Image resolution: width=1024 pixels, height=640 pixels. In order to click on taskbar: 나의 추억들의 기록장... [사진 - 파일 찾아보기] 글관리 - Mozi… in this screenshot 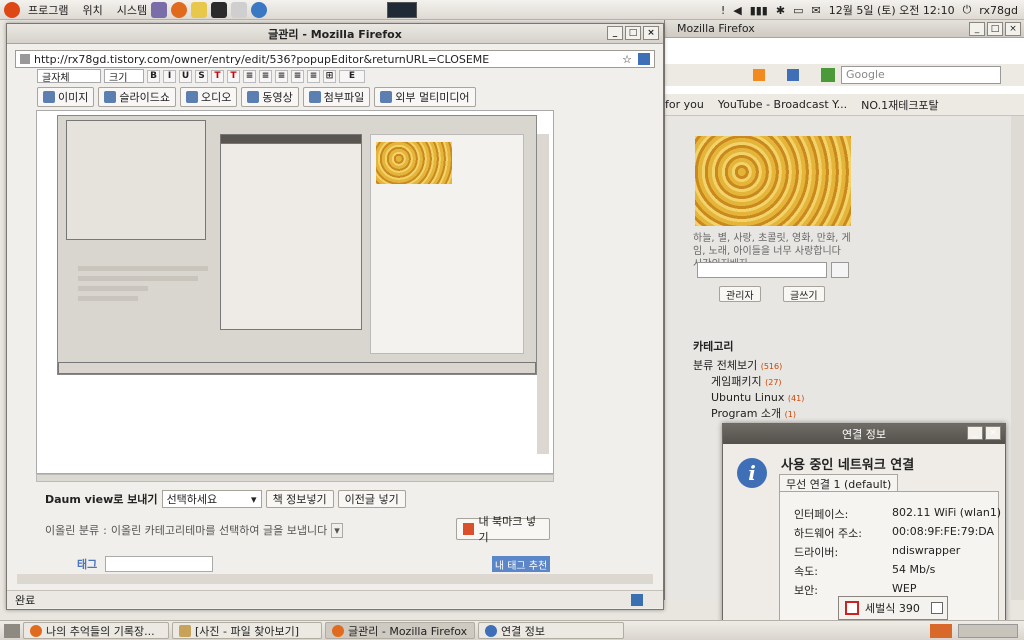, I will do `click(512, 630)`.